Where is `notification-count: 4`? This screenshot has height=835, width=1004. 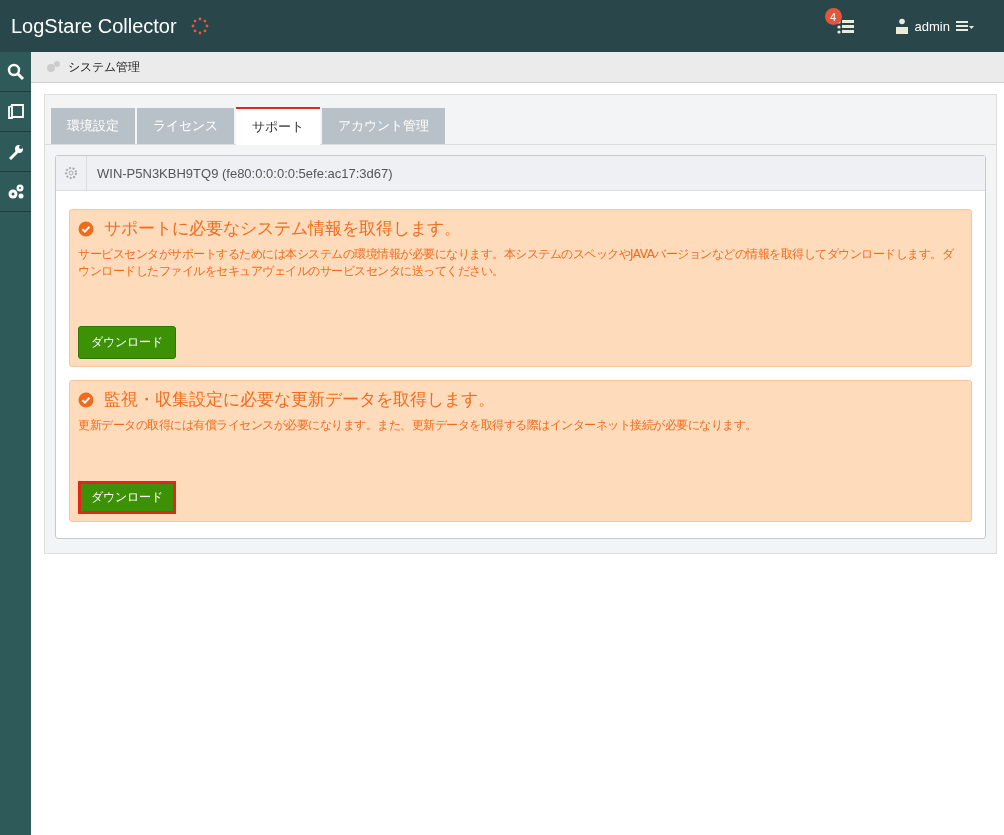
notification-count: 4 is located at coordinates (833, 16).